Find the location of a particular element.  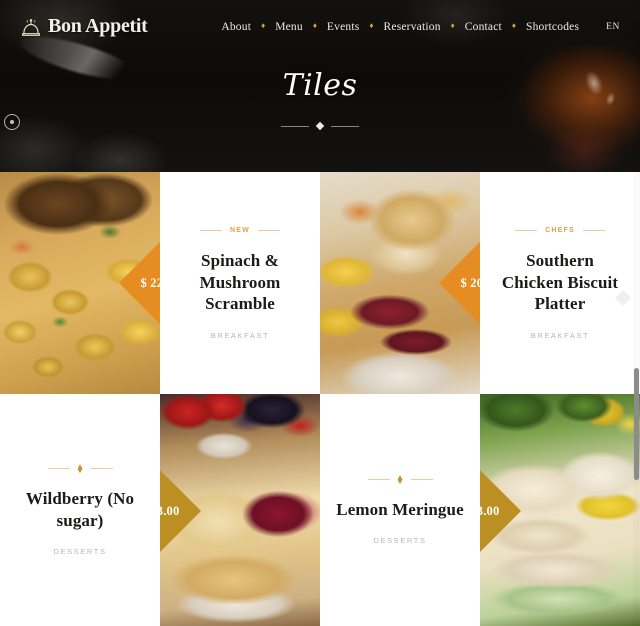

tile-photo-spinach-mushroom-scramble: $ 22.00 is located at coordinates (80, 283).